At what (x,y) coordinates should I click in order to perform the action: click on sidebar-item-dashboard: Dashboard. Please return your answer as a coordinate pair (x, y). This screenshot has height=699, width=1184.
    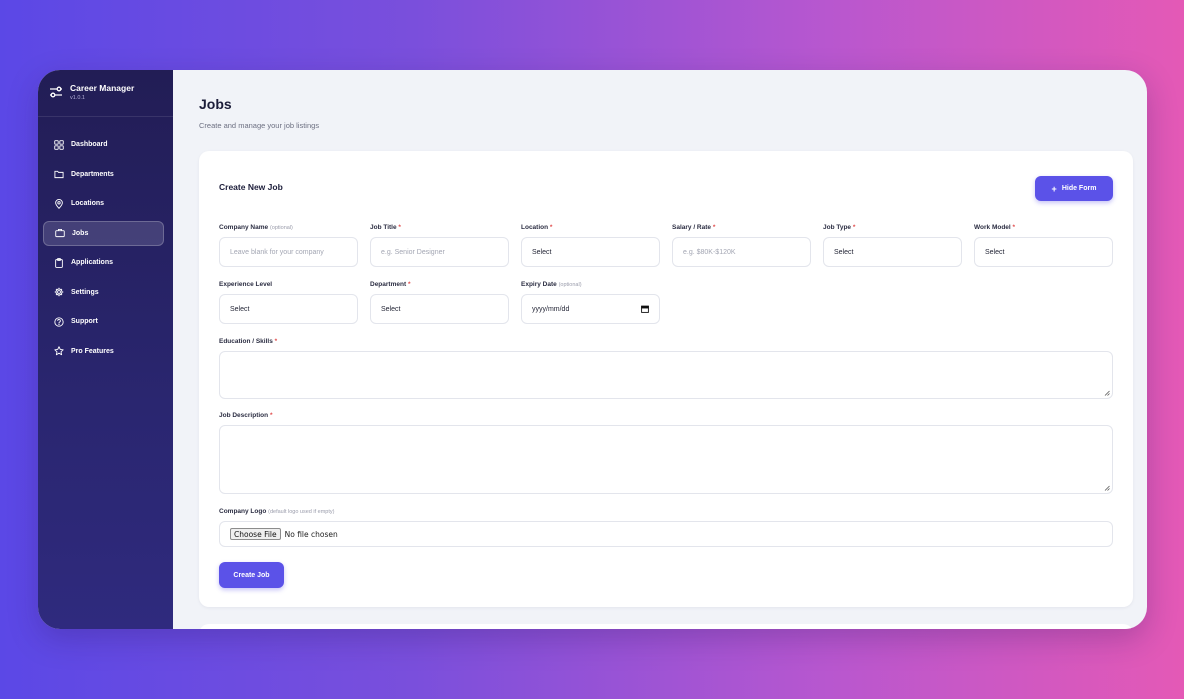
    Looking at the image, I should click on (103, 144).